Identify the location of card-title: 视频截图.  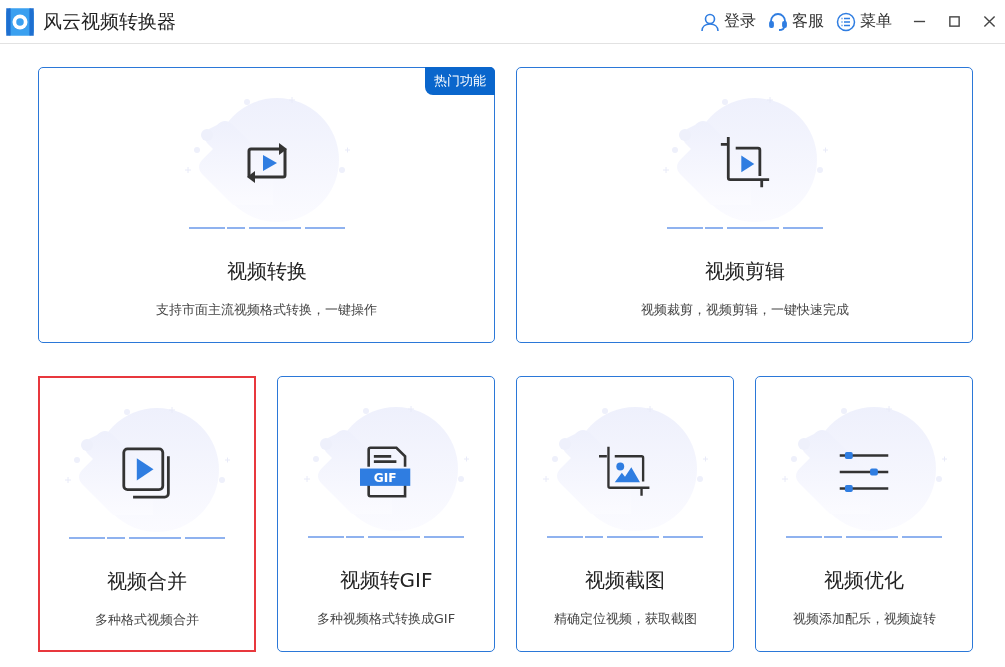
(625, 580).